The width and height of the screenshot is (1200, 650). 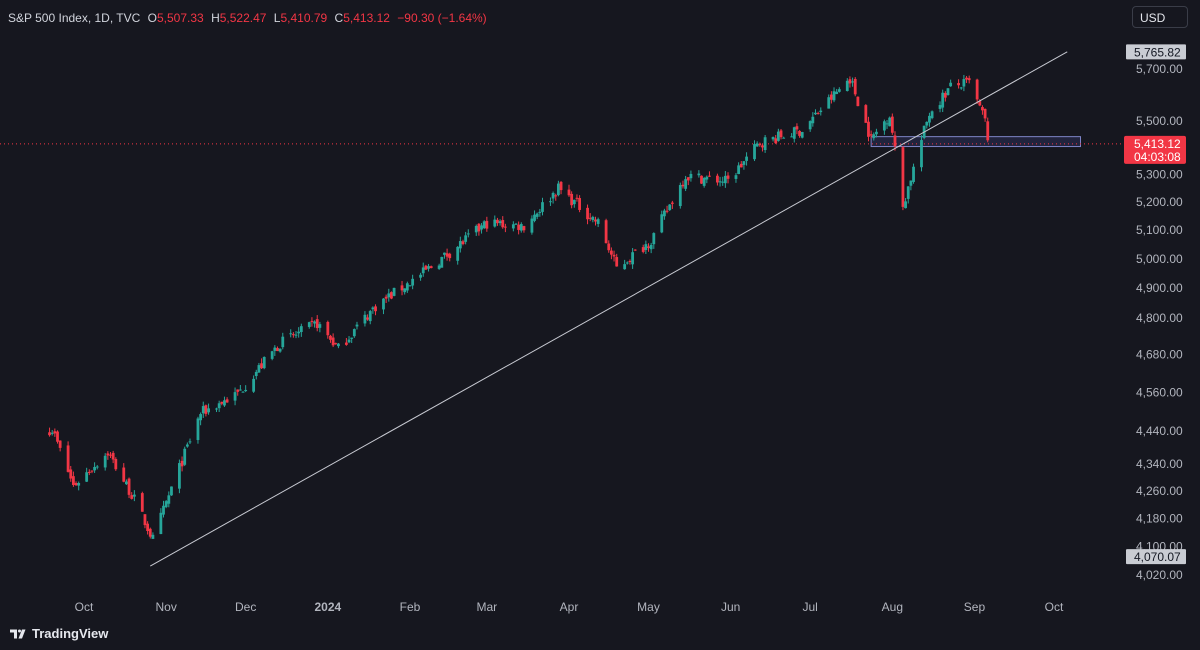 I want to click on x-tick-label: 2024, so click(x=327, y=607).